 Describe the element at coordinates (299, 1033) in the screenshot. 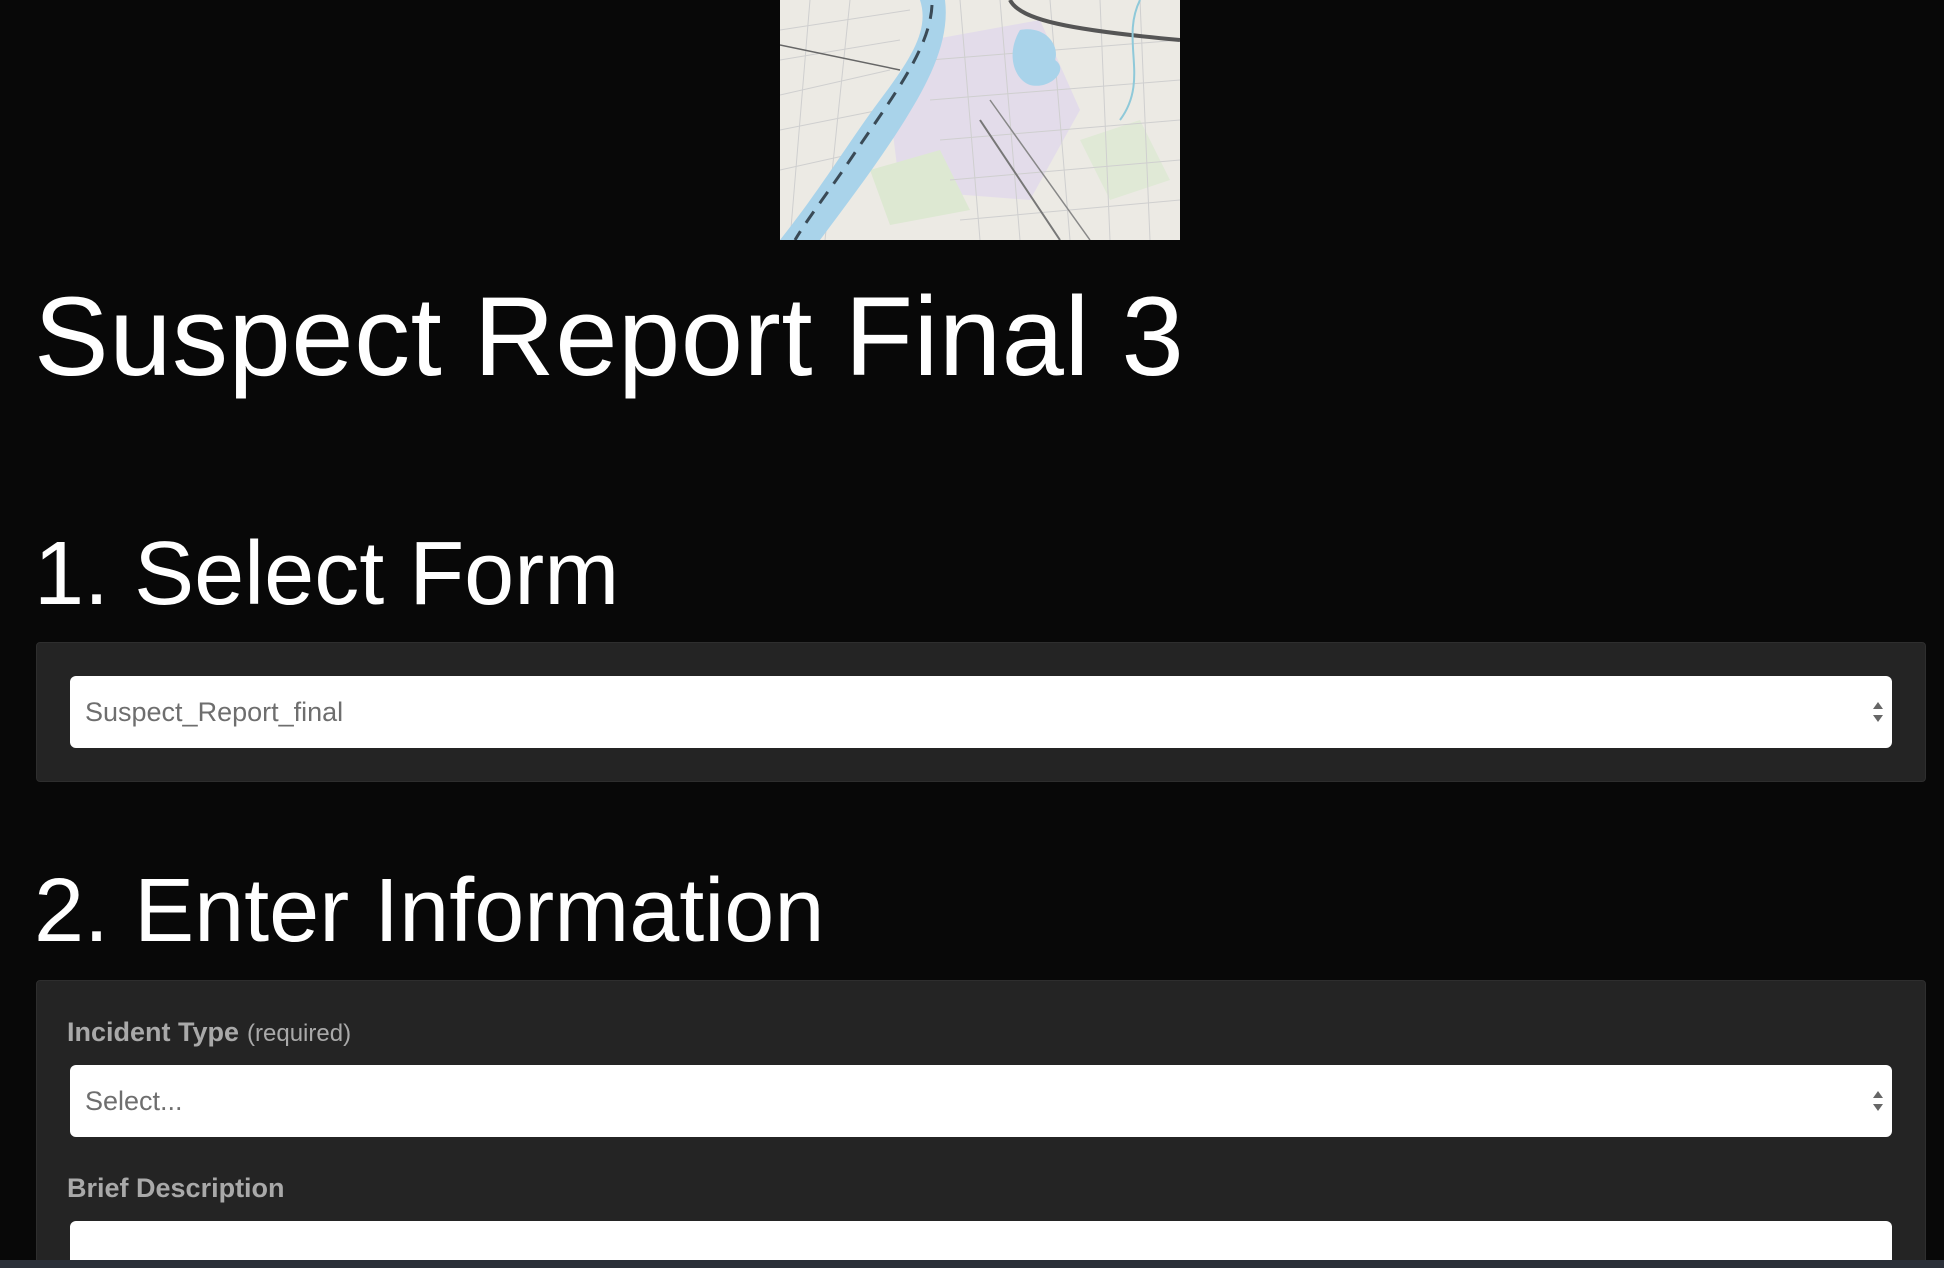

I see `required-hint: (required)` at that location.